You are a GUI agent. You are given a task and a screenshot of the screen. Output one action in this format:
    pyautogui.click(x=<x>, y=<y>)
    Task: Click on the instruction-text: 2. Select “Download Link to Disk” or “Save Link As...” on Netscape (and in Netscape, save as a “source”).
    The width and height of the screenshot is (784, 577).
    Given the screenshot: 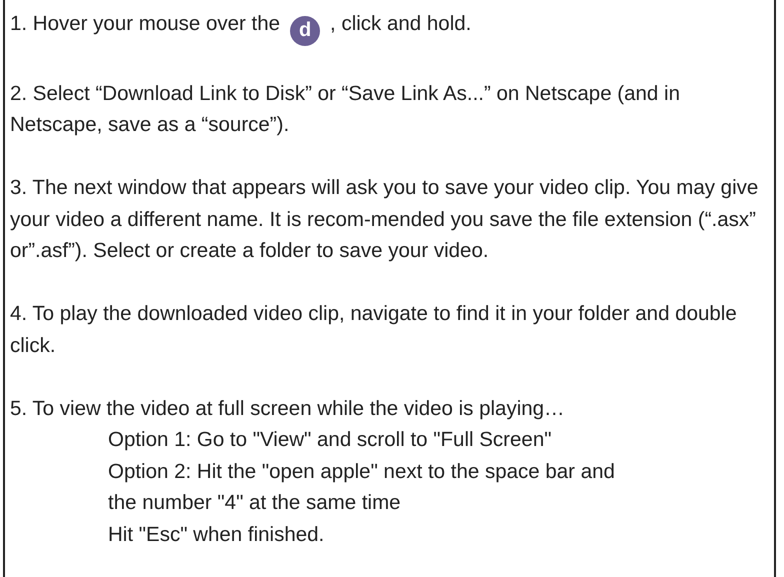 What is the action you would take?
    pyautogui.click(x=345, y=109)
    